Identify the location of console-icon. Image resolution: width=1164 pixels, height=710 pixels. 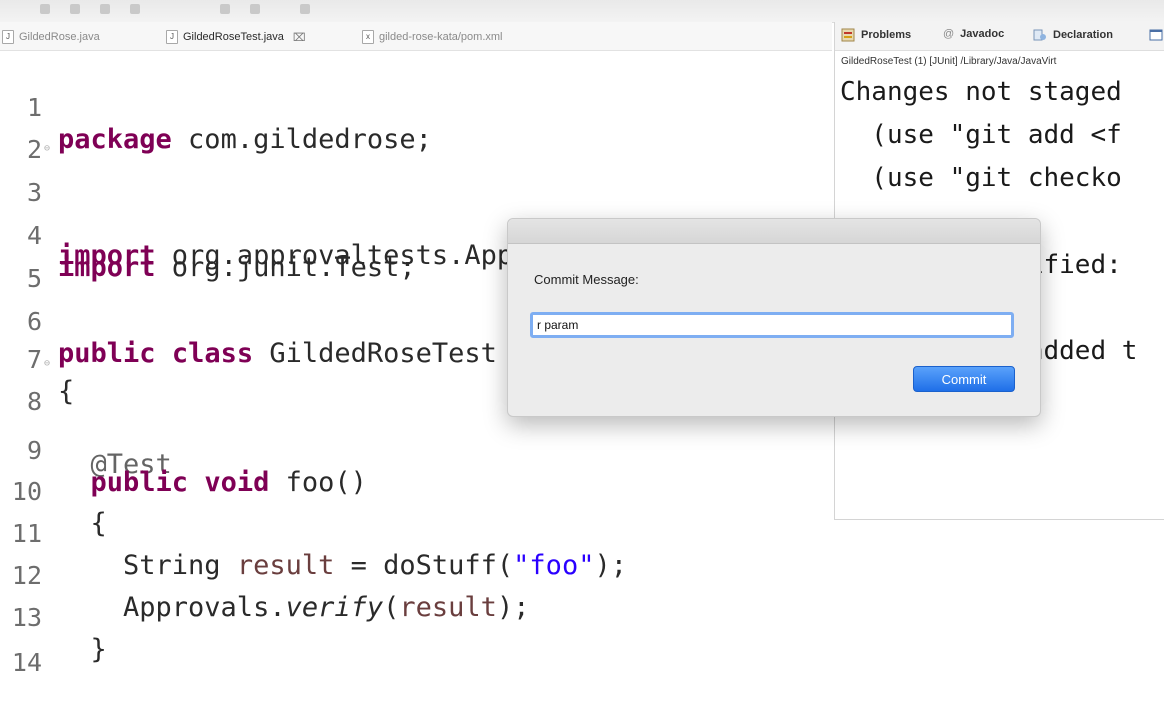
(1156, 35).